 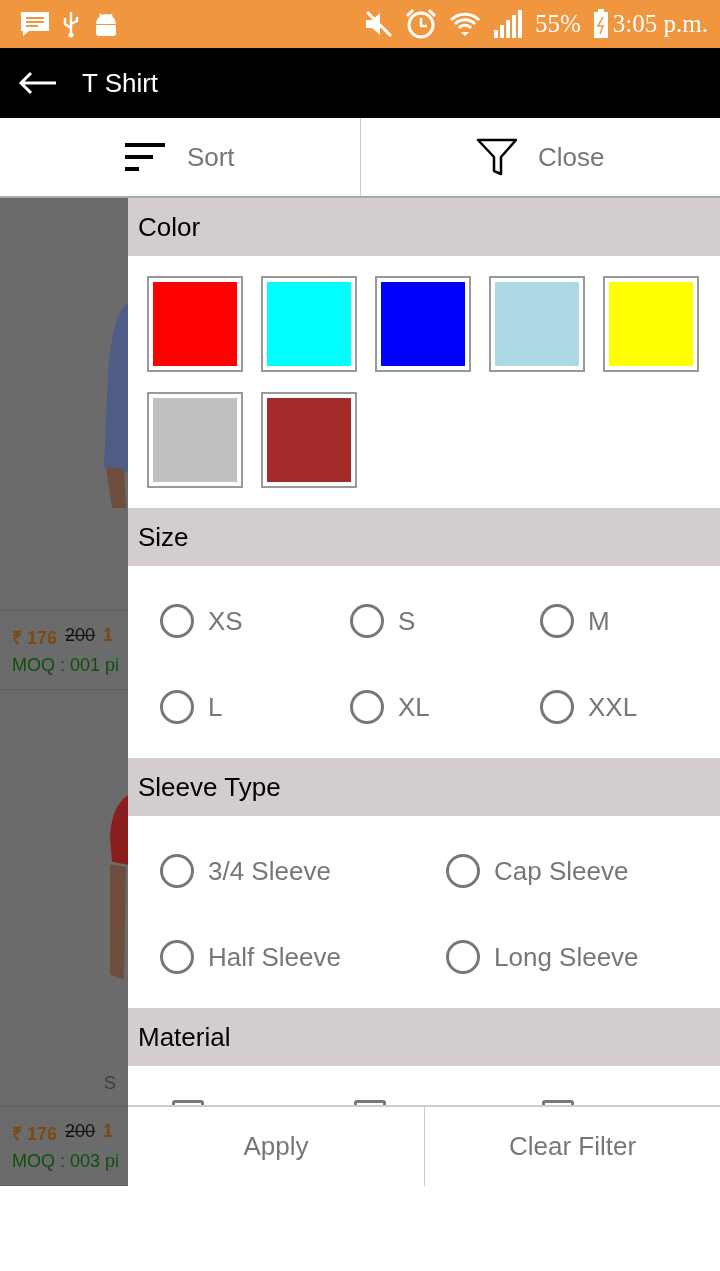 I want to click on moq-text: MOQ : 003 pi, so click(x=66, y=1161).